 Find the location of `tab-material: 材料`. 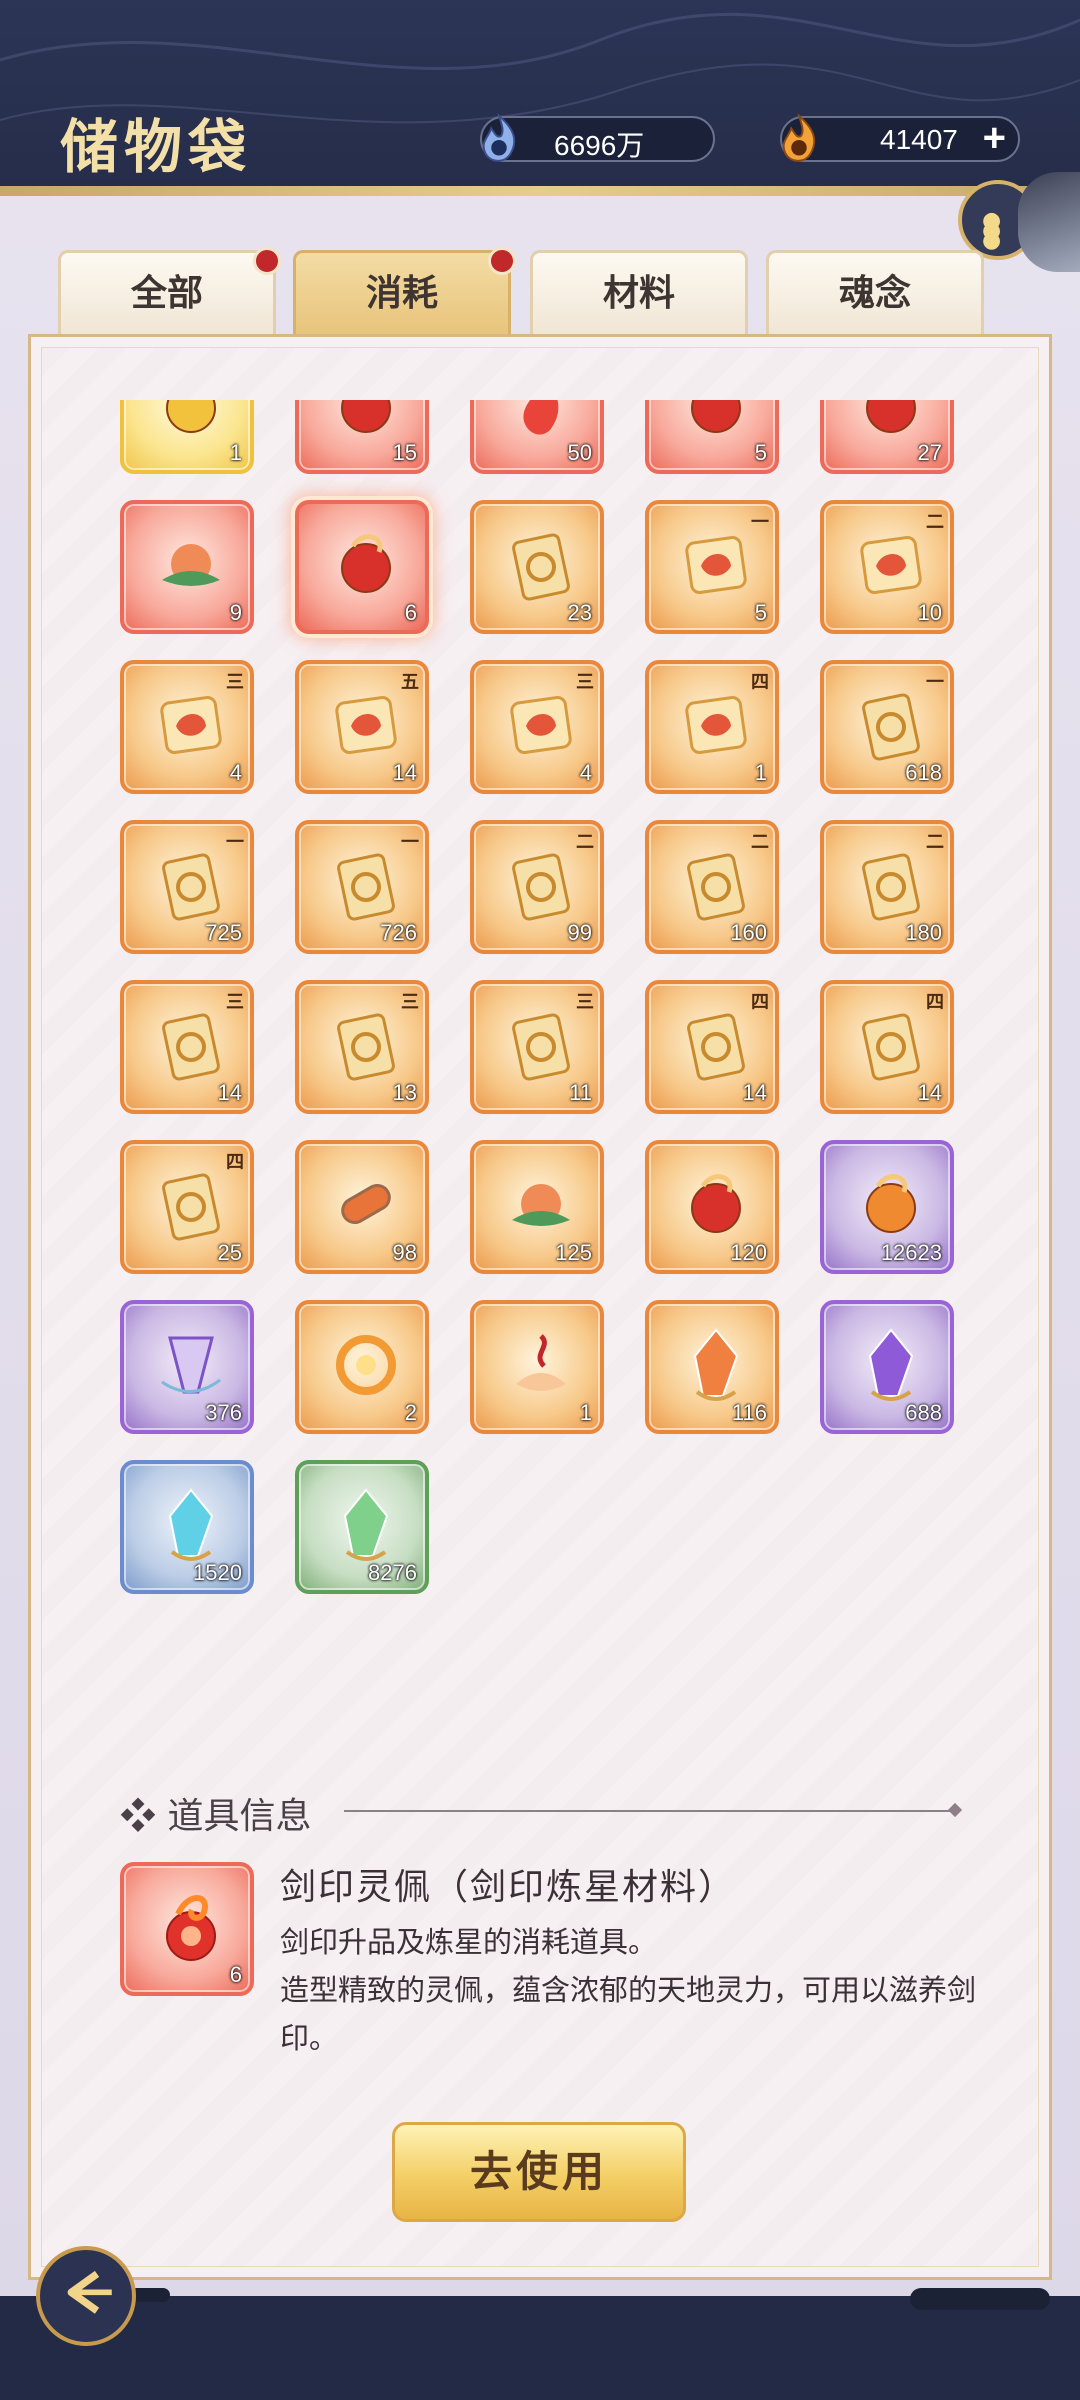

tab-material: 材料 is located at coordinates (639, 292).